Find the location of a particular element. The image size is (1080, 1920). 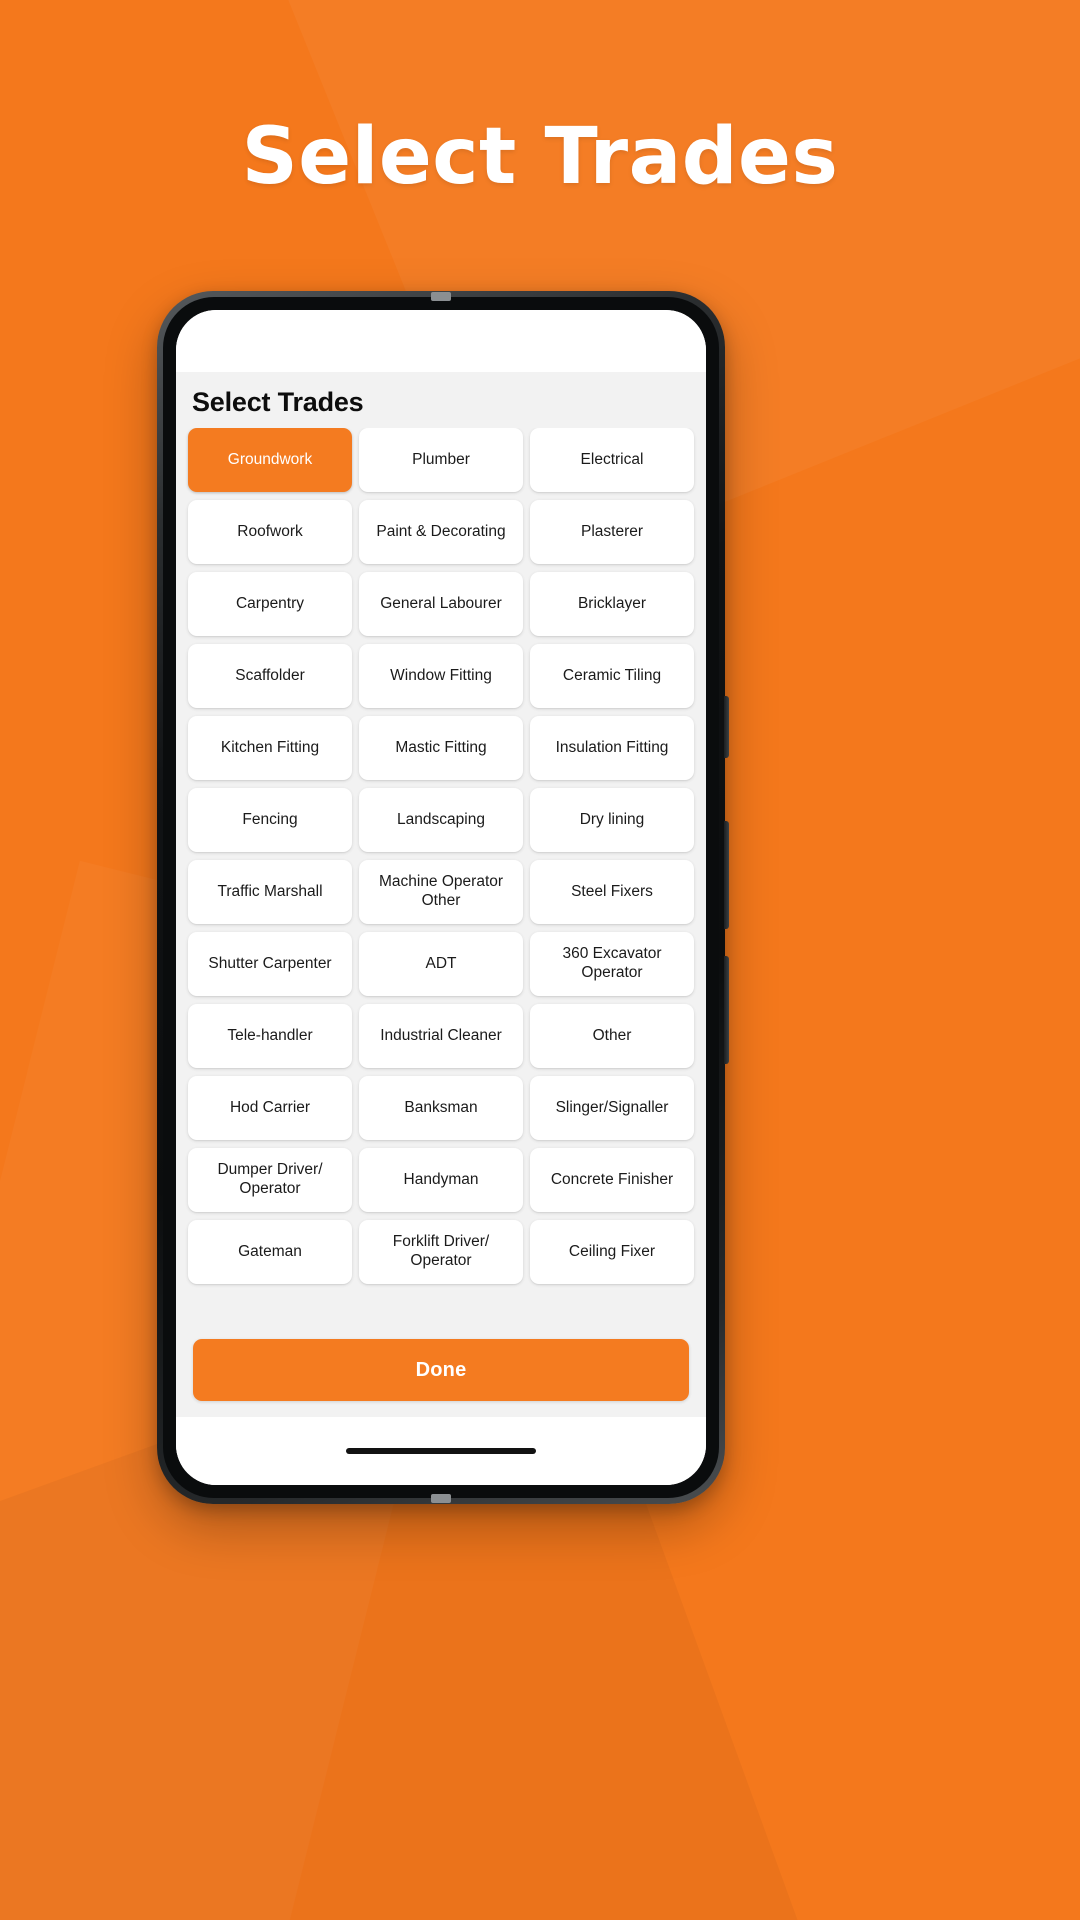

trade-chip: Ceramic Tiling is located at coordinates (612, 676).